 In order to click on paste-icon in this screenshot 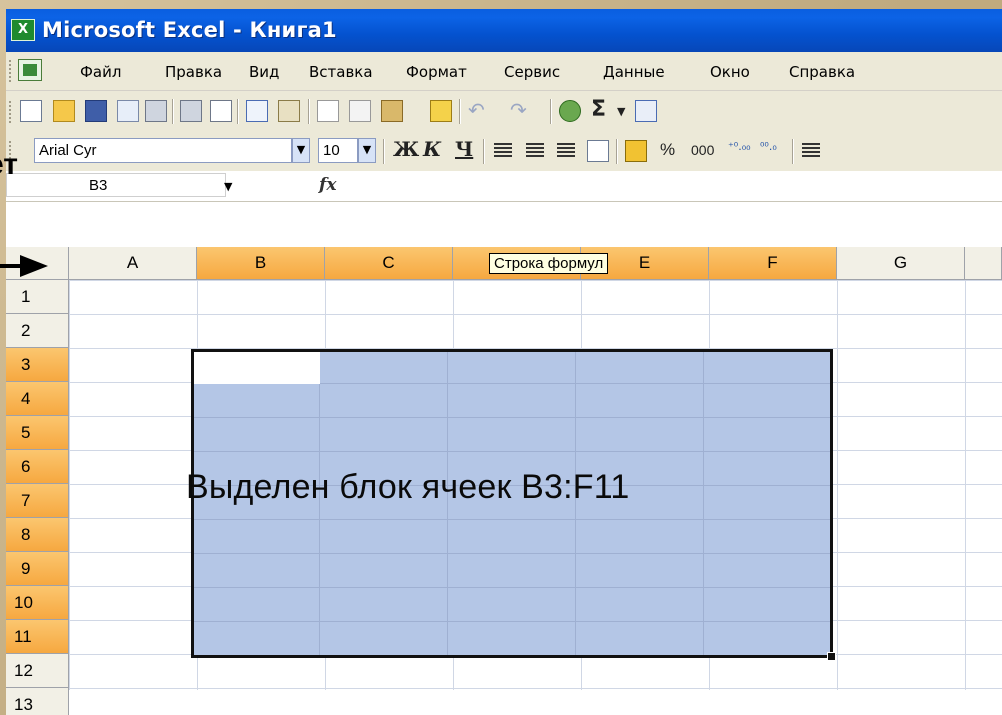, I will do `click(392, 111)`.